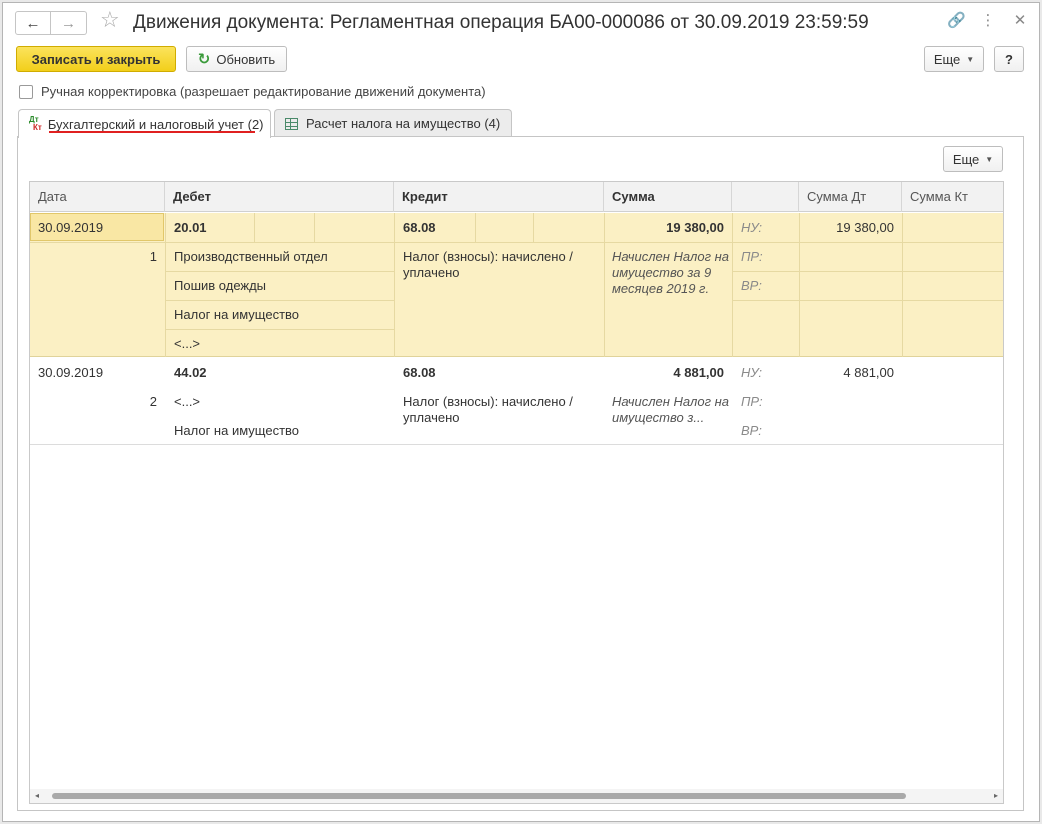 This screenshot has width=1042, height=824. What do you see at coordinates (246, 59) in the screenshot?
I see `refresh-label: Обновить` at bounding box center [246, 59].